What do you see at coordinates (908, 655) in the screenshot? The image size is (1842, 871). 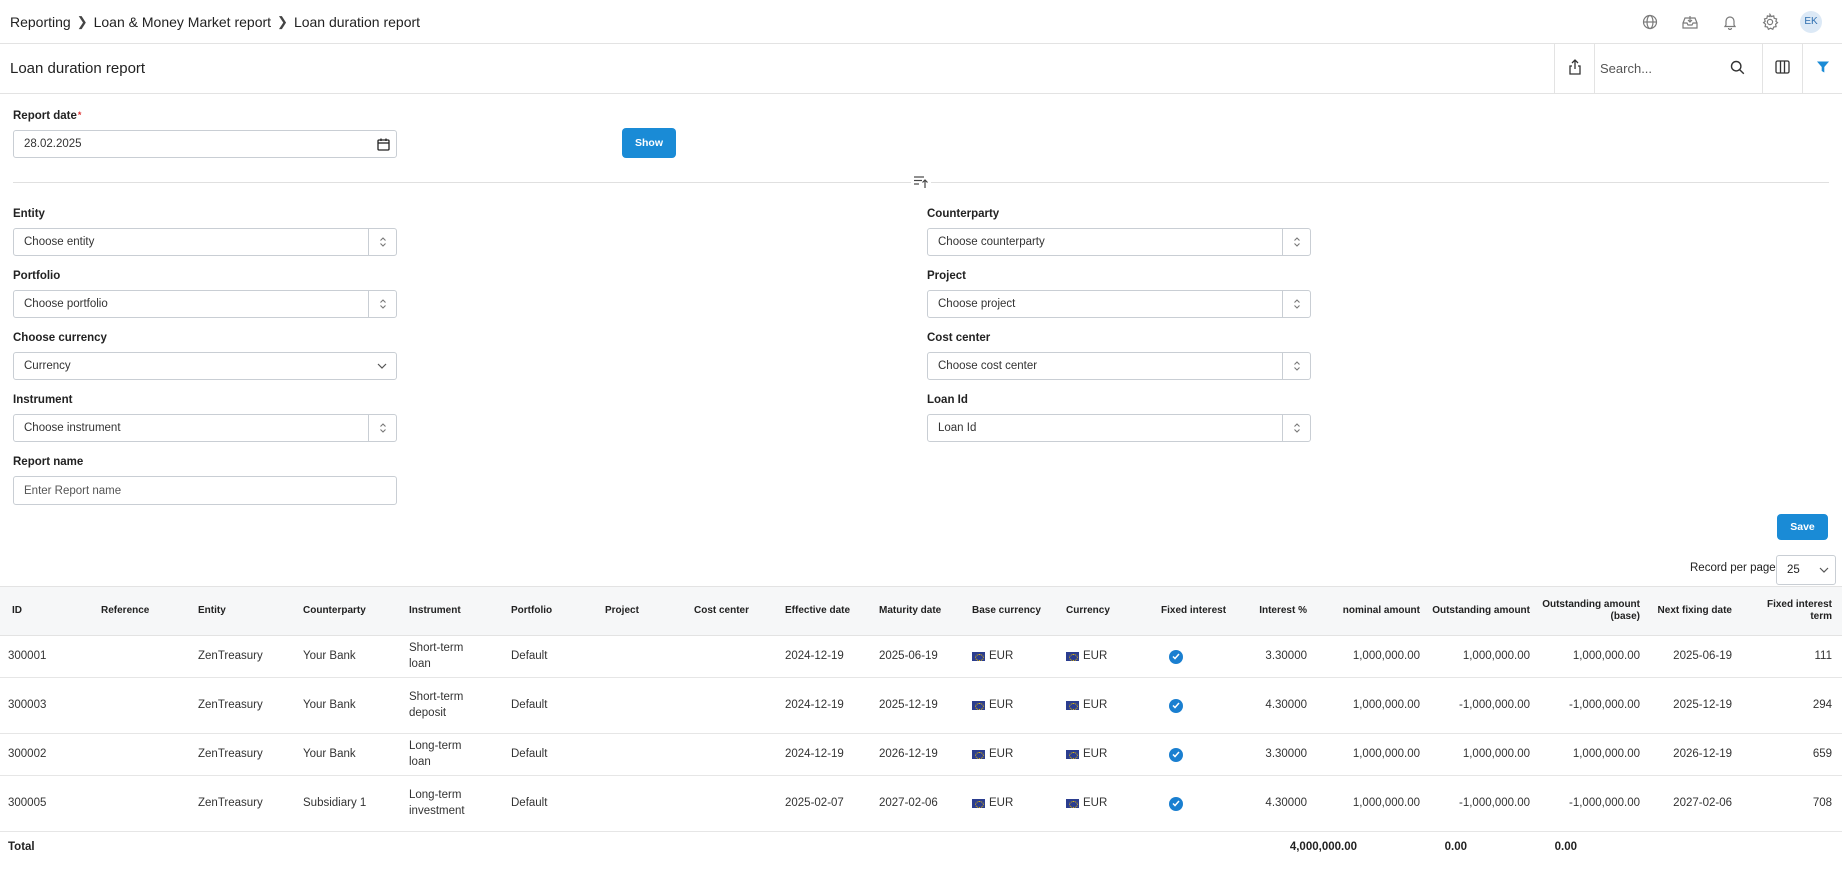 I see `cell-maturity-date: 2025-06-19` at bounding box center [908, 655].